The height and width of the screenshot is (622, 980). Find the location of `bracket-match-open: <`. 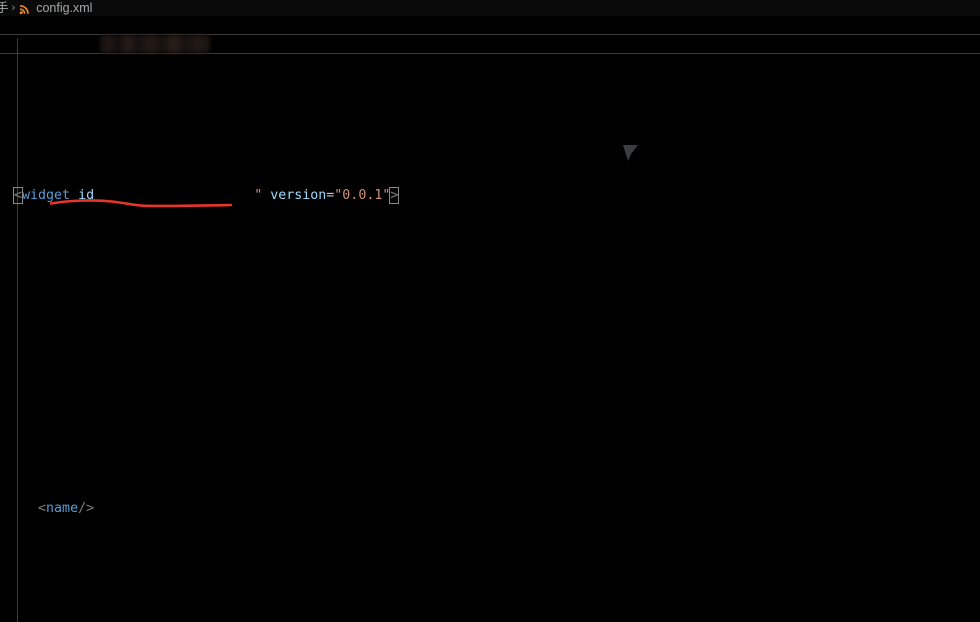

bracket-match-open: < is located at coordinates (18, 195).